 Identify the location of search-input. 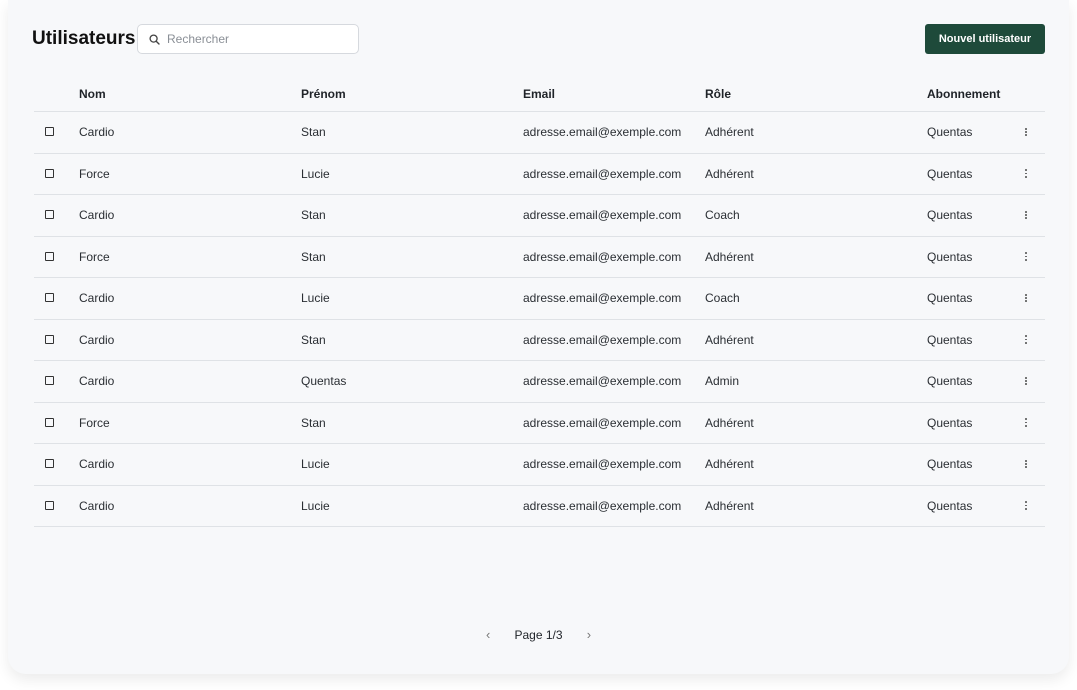
(259, 39).